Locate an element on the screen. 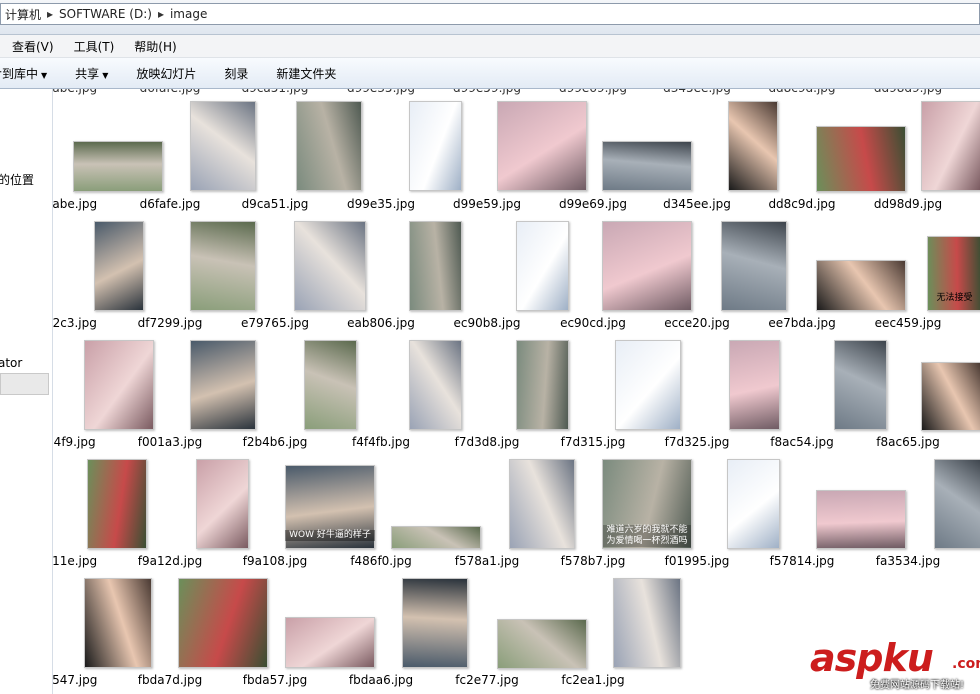 The height and width of the screenshot is (694, 980). file-name-label: f57814.jpg is located at coordinates (802, 561).